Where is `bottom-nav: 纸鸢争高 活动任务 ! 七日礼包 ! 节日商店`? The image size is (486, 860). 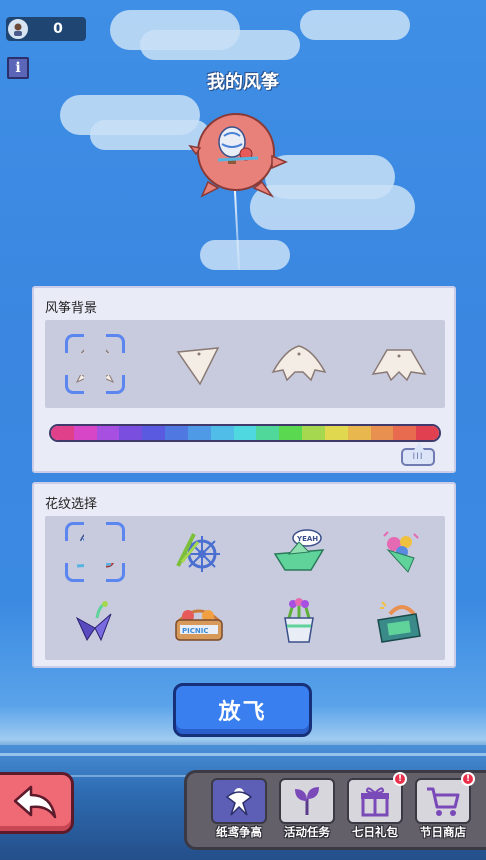 bottom-nav: 纸鸢争高 活动任务 ! 七日礼包 ! 节日商店 is located at coordinates (335, 810).